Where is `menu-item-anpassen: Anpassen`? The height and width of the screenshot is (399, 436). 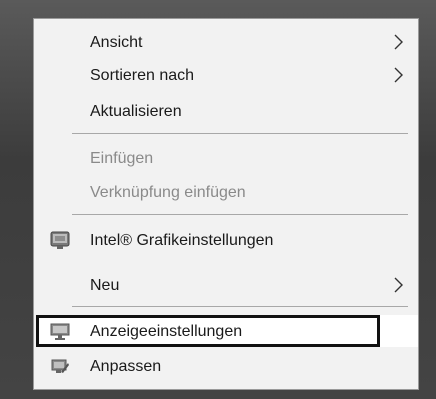 menu-item-anpassen: Anpassen is located at coordinates (226, 366).